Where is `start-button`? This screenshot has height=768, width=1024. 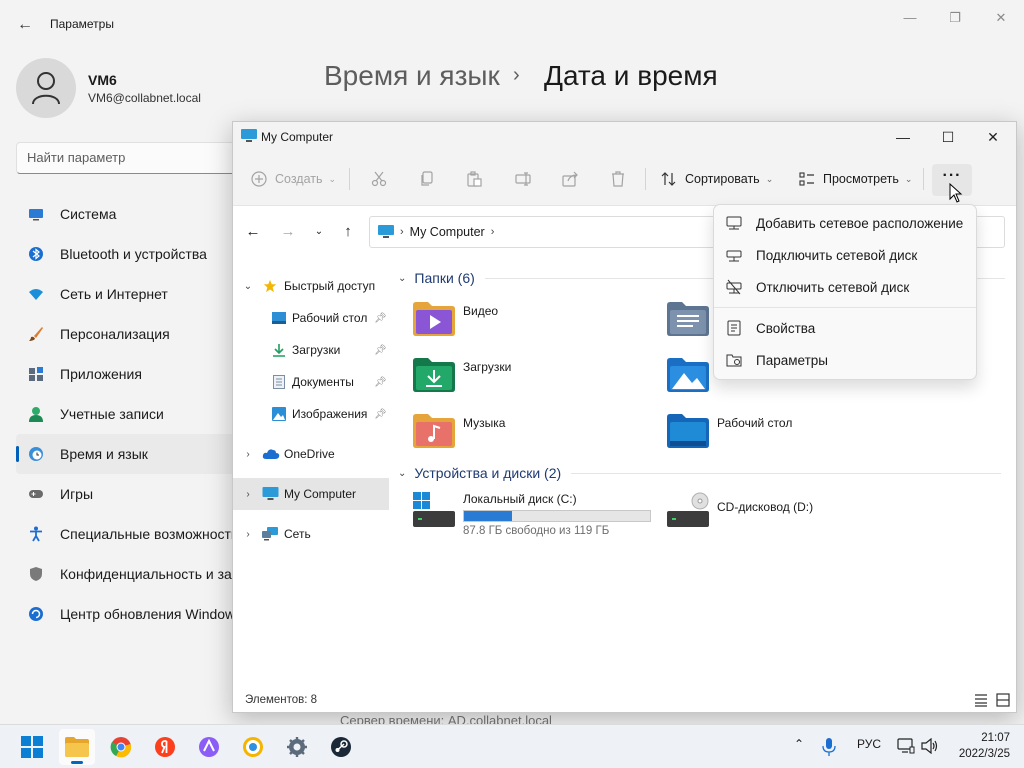 start-button is located at coordinates (32, 747).